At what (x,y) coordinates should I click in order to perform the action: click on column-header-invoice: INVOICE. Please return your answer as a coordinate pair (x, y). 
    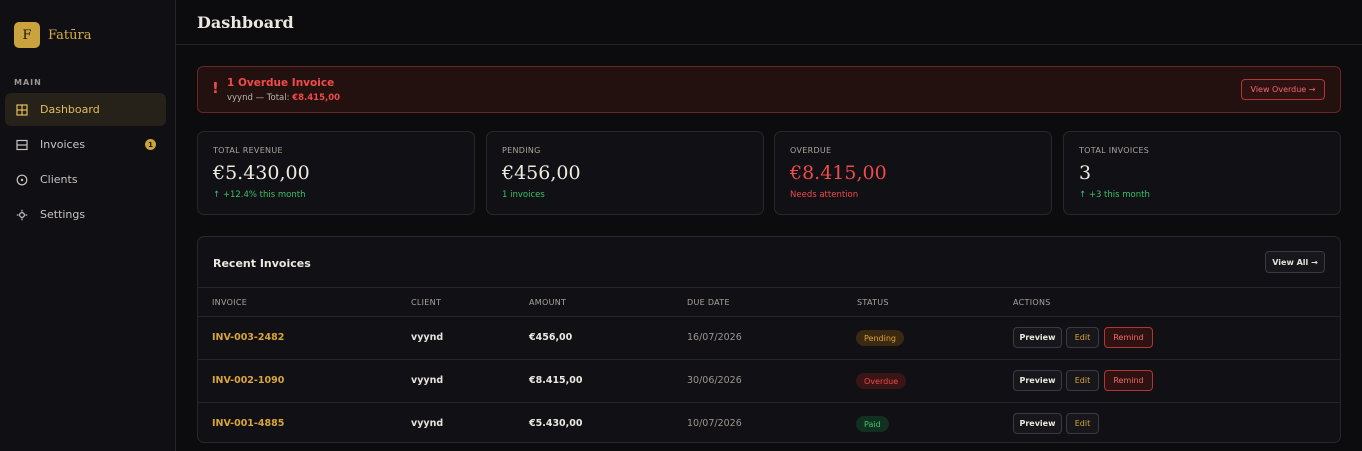
    Looking at the image, I should click on (230, 302).